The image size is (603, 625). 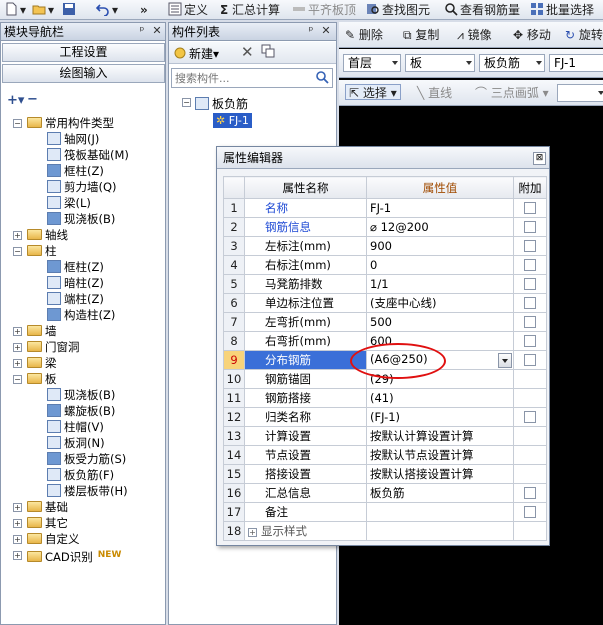 I want to click on tree-item: 板负筋(F), so click(x=80, y=475).